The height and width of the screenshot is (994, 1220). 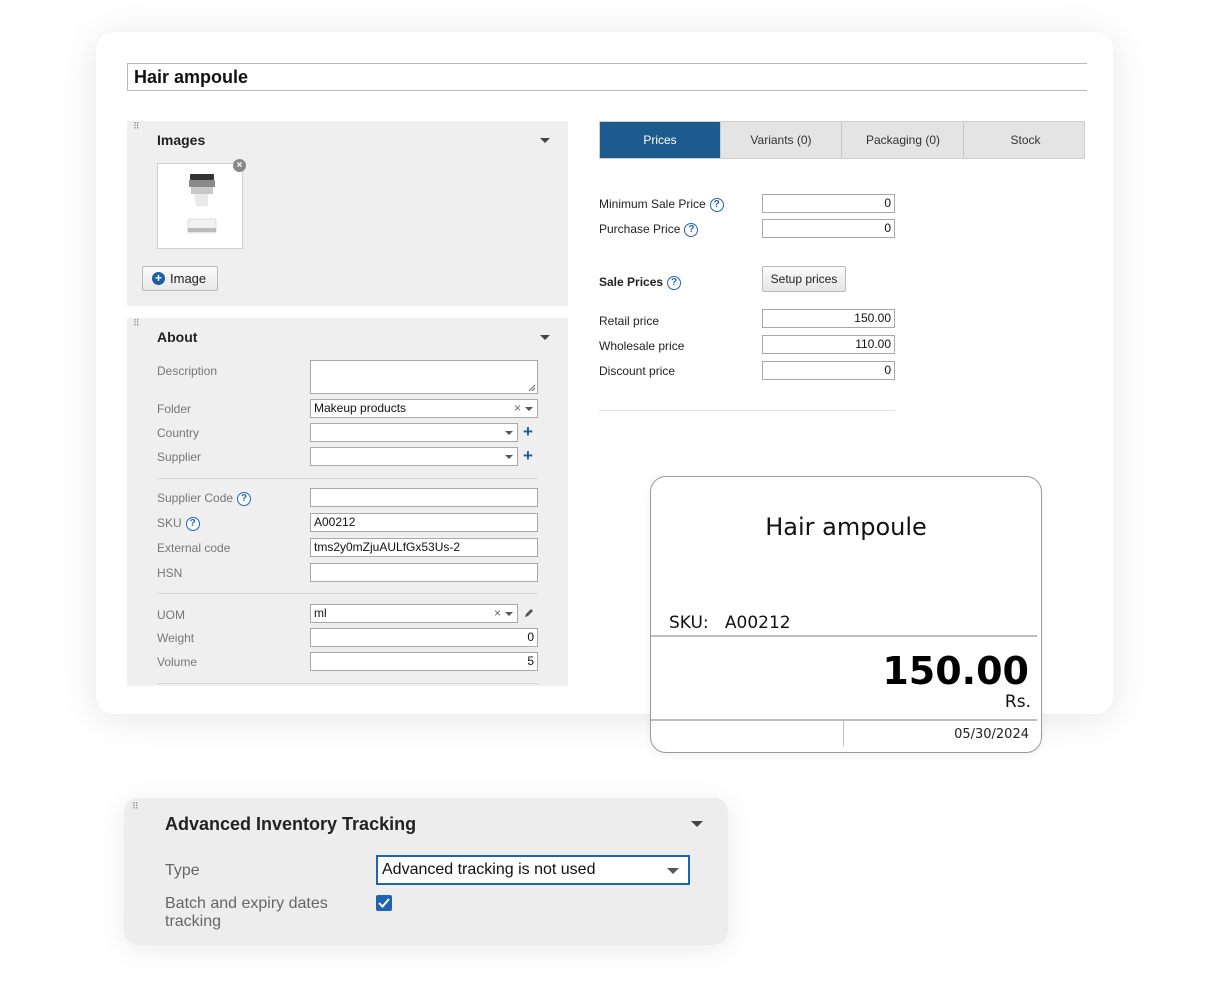 I want to click on label-product-title: Hair ampoule, so click(x=846, y=527).